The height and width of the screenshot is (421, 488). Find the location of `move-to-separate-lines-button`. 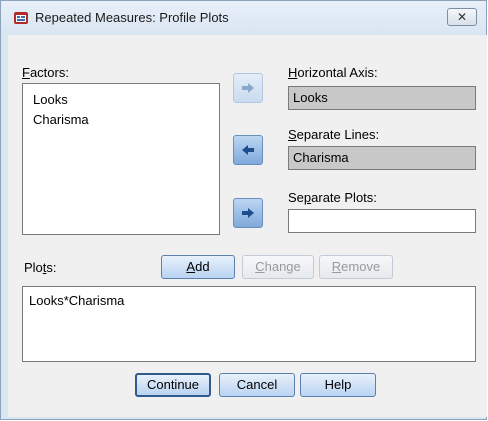

move-to-separate-lines-button is located at coordinates (248, 150).